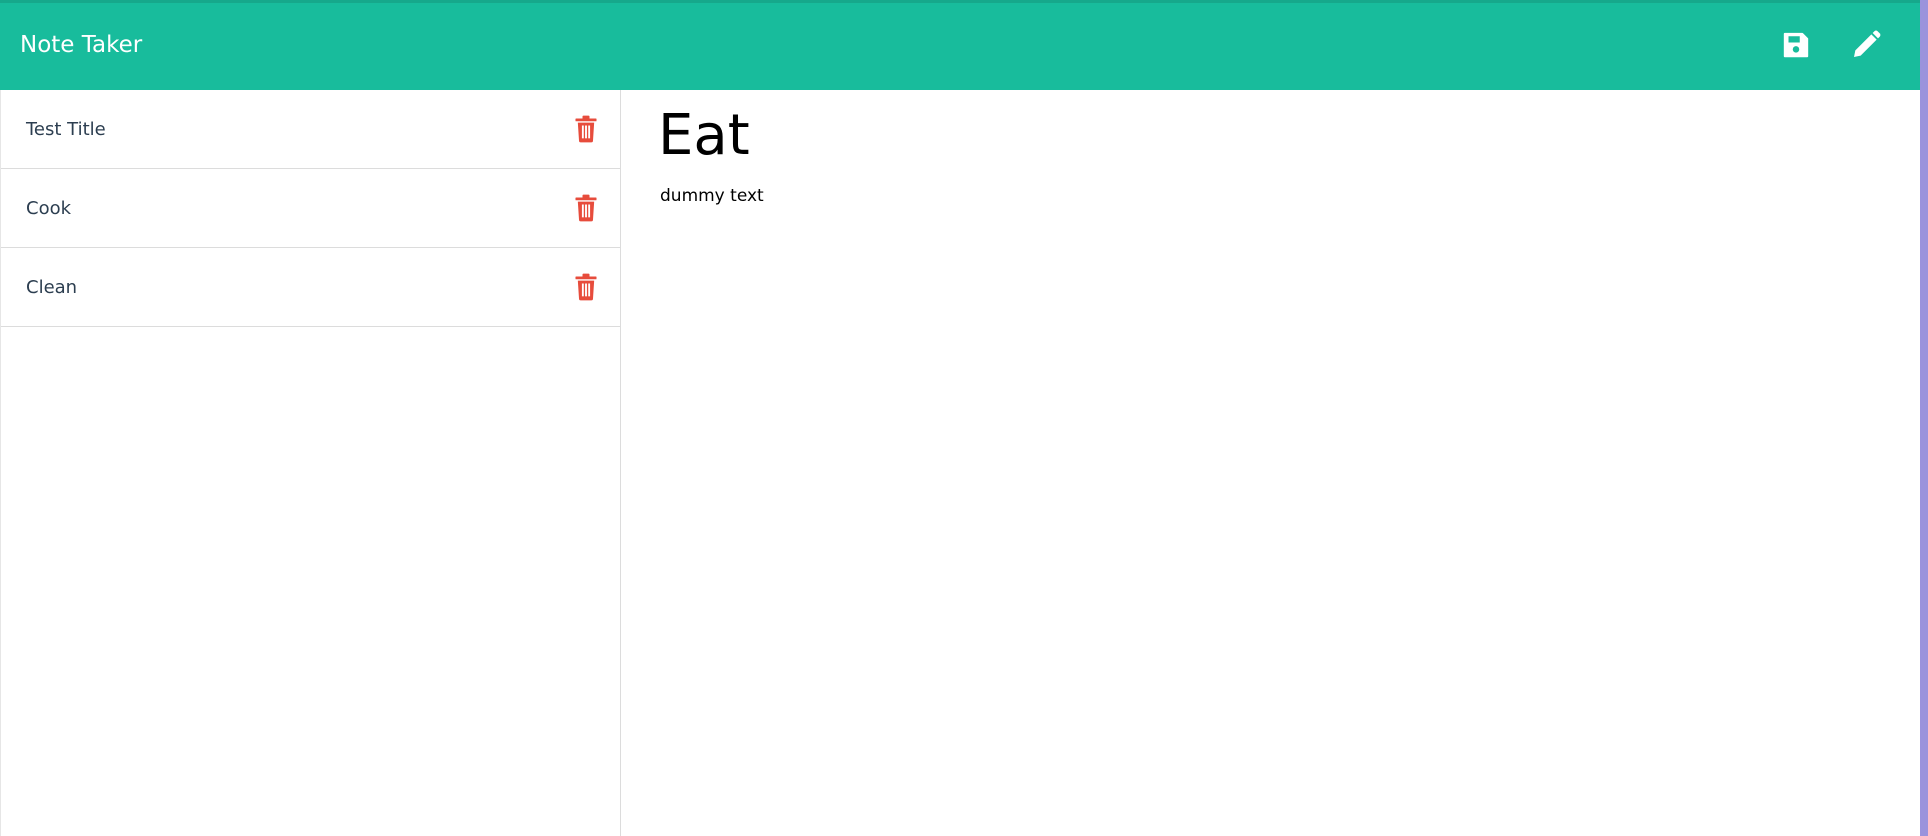 The image size is (1928, 836). What do you see at coordinates (81, 45) in the screenshot?
I see `app-brand: Note Taker` at bounding box center [81, 45].